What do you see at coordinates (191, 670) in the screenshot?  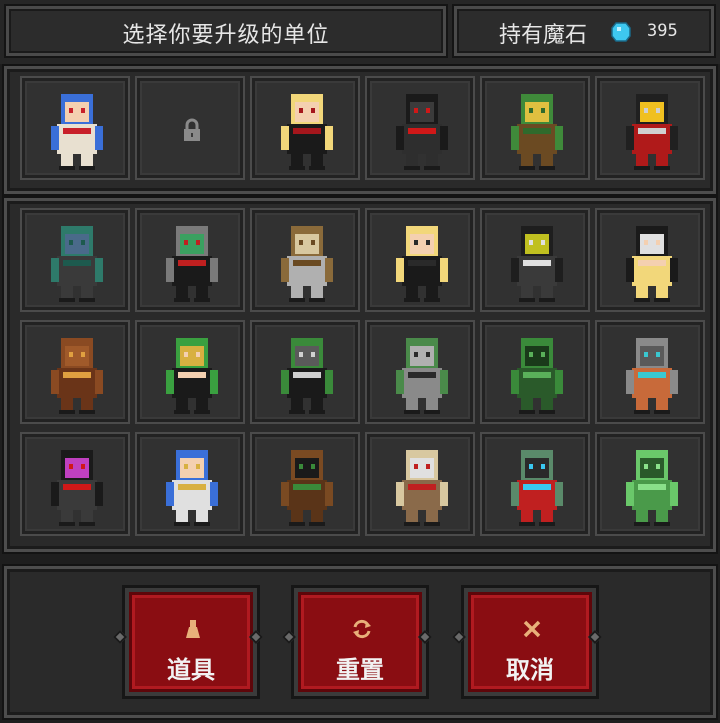 I see `items-button-label: 道具` at bounding box center [191, 670].